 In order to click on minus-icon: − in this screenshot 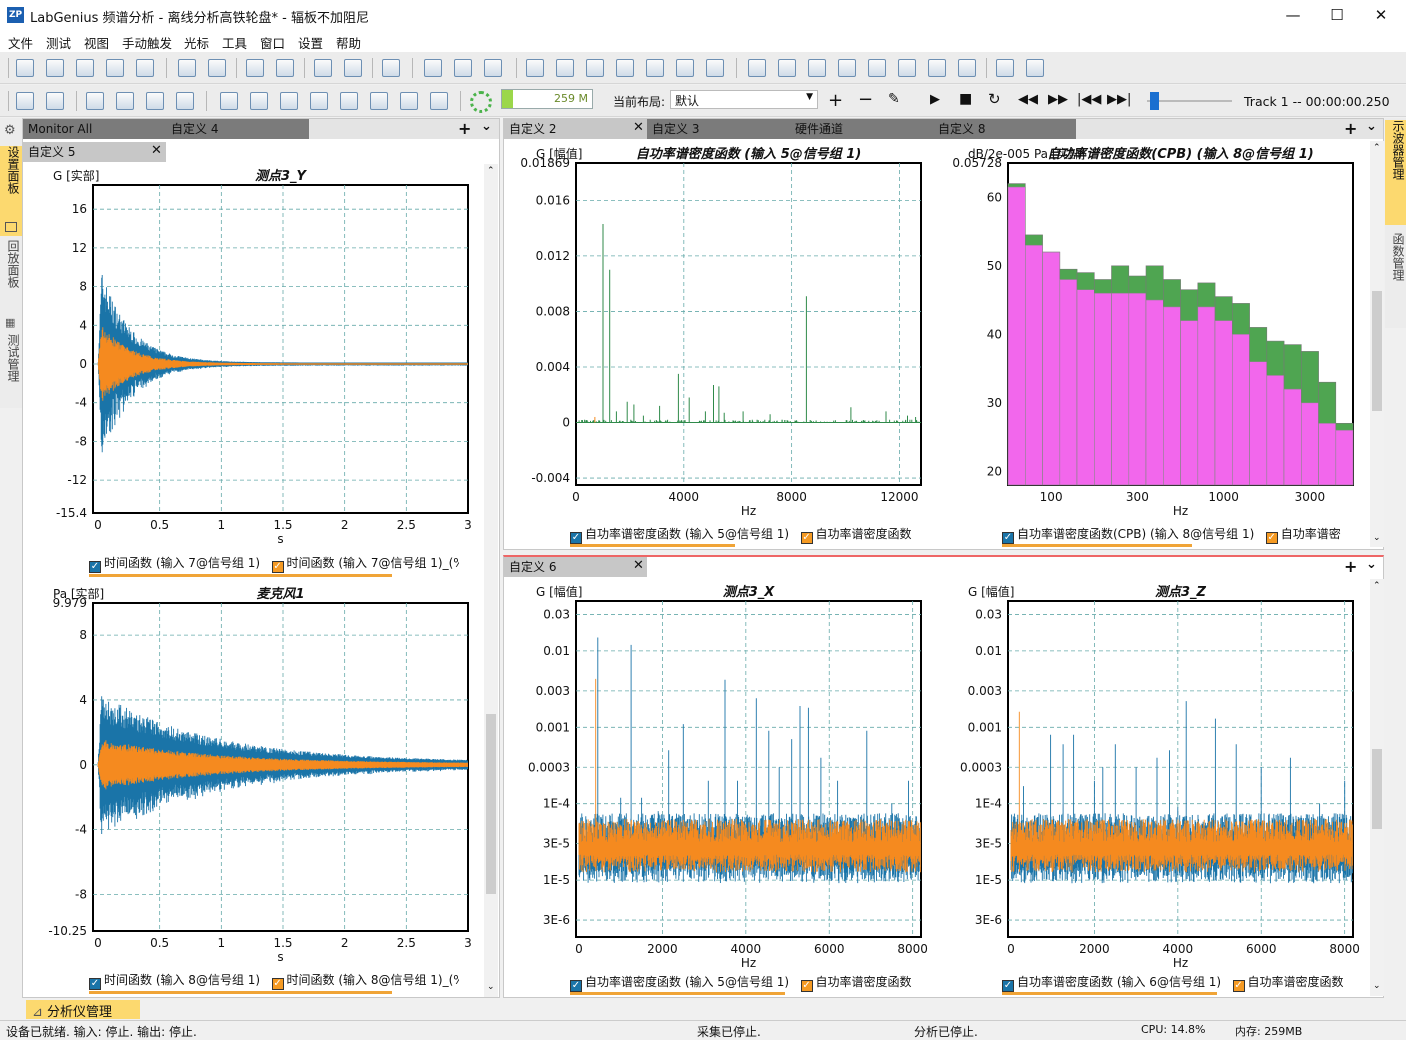, I will do `click(865, 99)`.